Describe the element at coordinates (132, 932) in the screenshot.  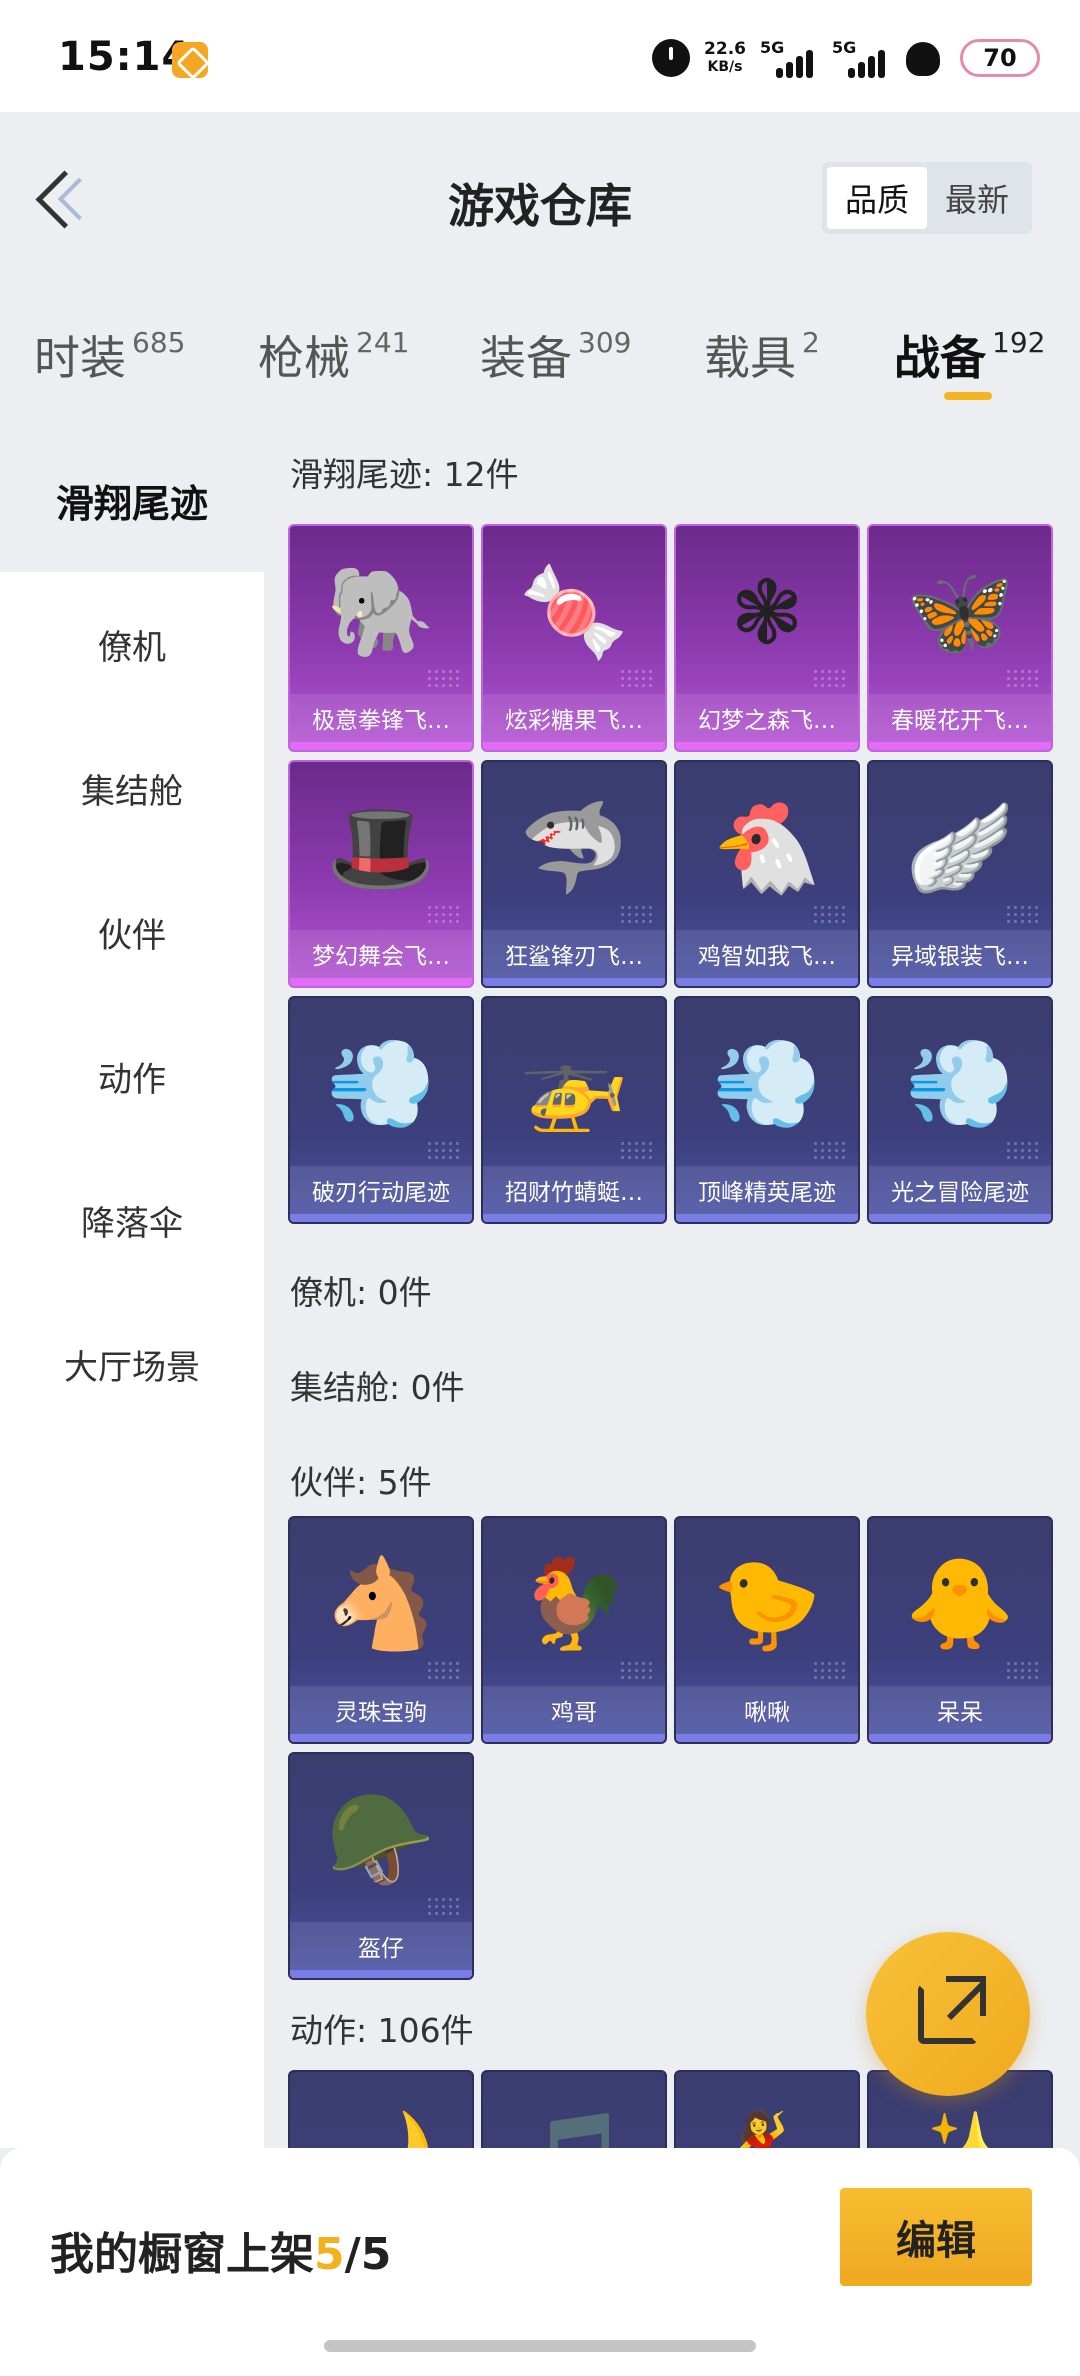
I see `sidebar-item-partner: 伙伴` at that location.